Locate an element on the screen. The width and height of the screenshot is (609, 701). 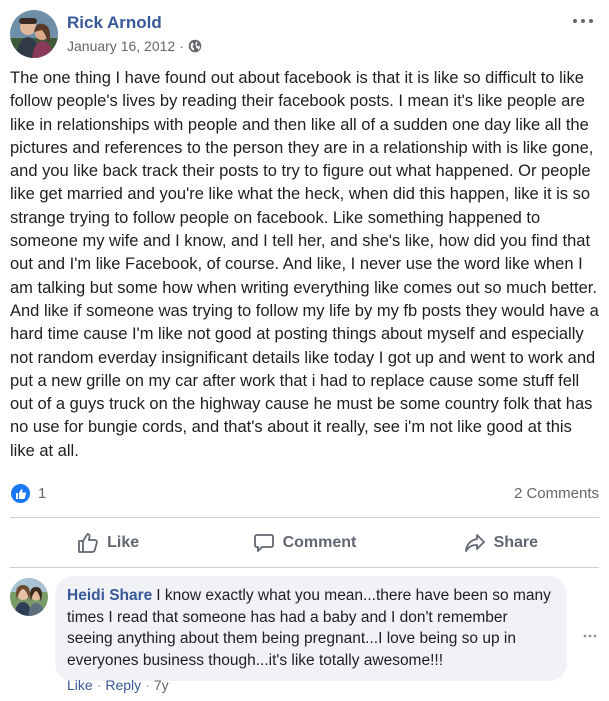
share-arrow-icon is located at coordinates (474, 543).